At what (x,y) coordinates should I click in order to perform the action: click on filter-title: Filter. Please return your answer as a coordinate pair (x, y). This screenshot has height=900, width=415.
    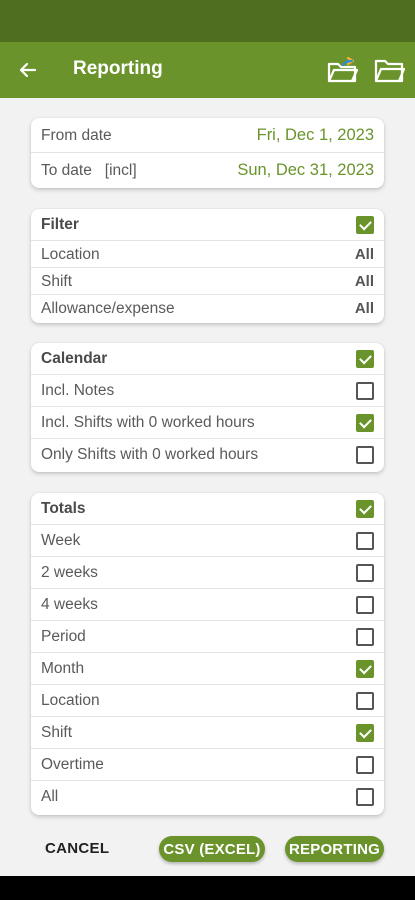
    Looking at the image, I should click on (60, 224).